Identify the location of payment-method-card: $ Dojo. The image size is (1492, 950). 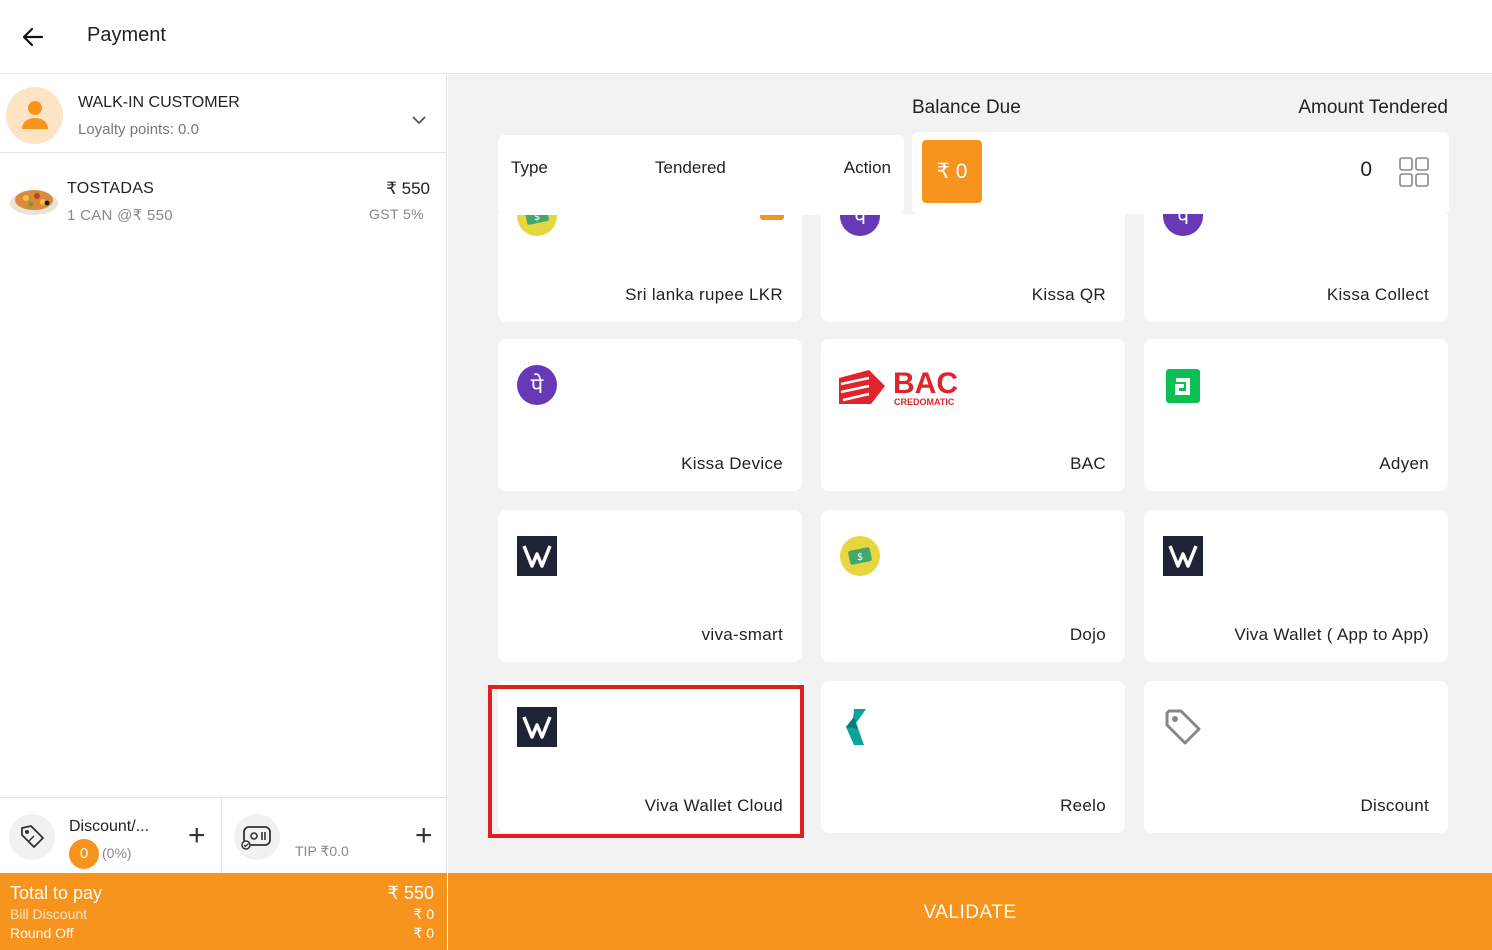
(973, 586).